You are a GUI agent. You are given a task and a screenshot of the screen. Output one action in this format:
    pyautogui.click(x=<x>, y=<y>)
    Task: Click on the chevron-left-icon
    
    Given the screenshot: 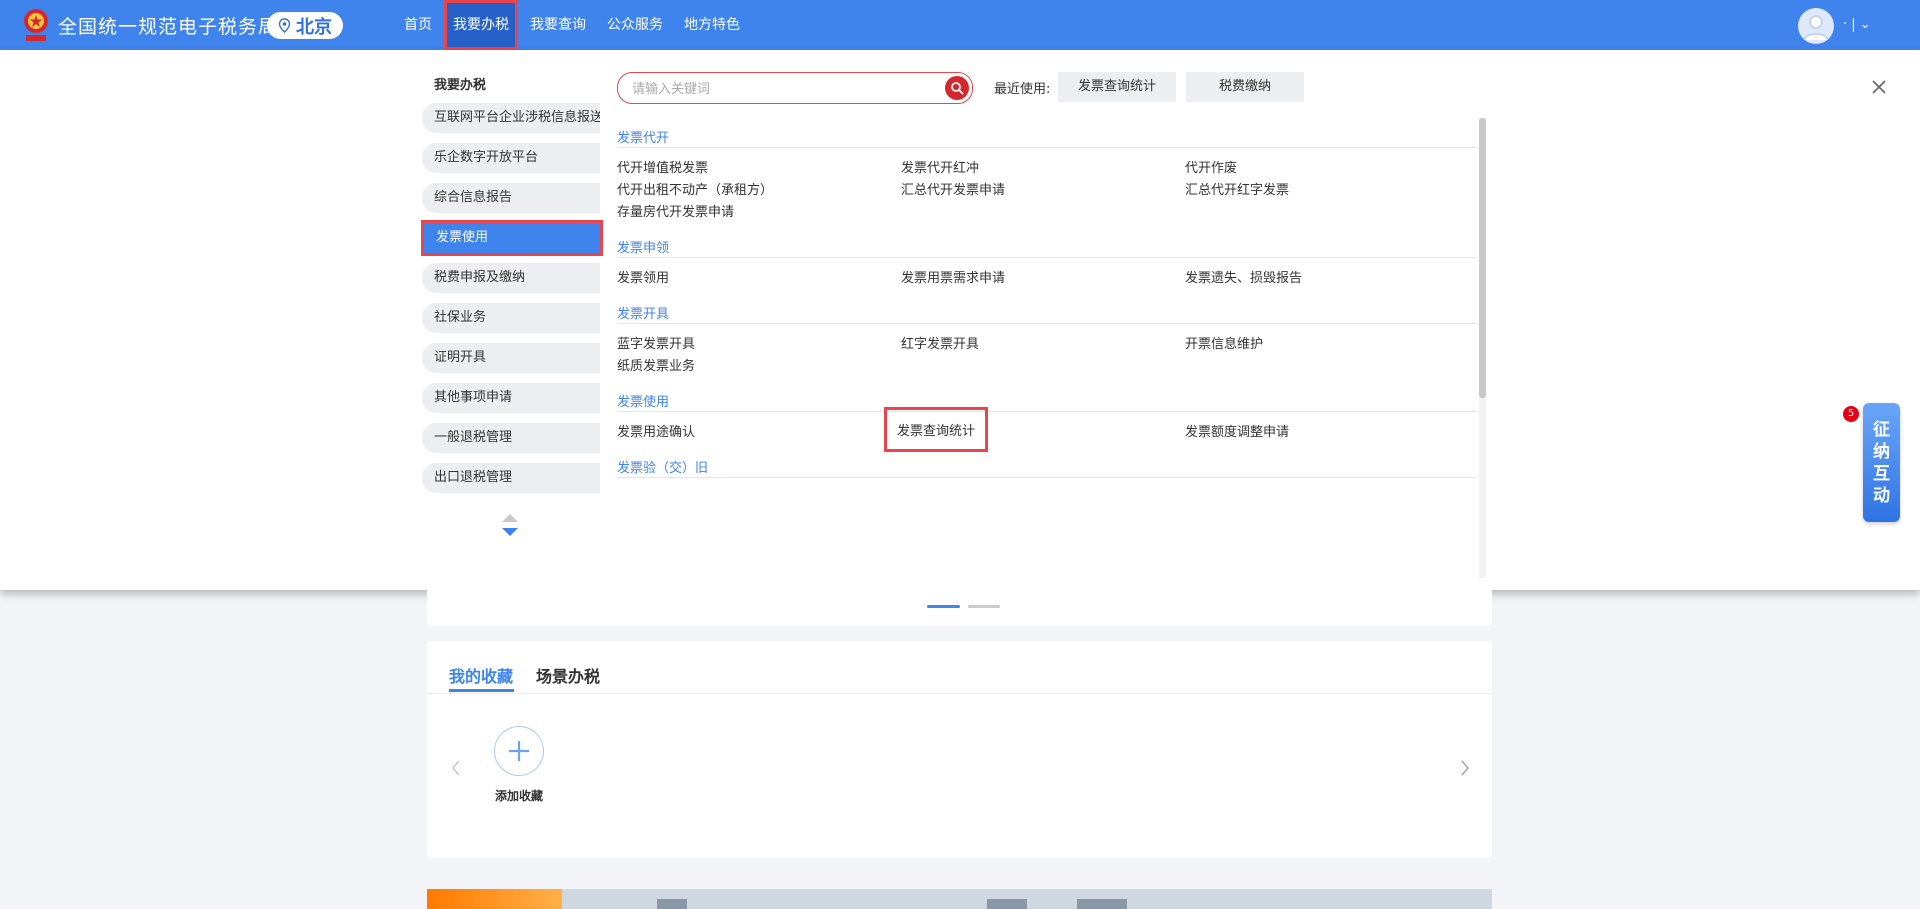 What is the action you would take?
    pyautogui.click(x=456, y=768)
    